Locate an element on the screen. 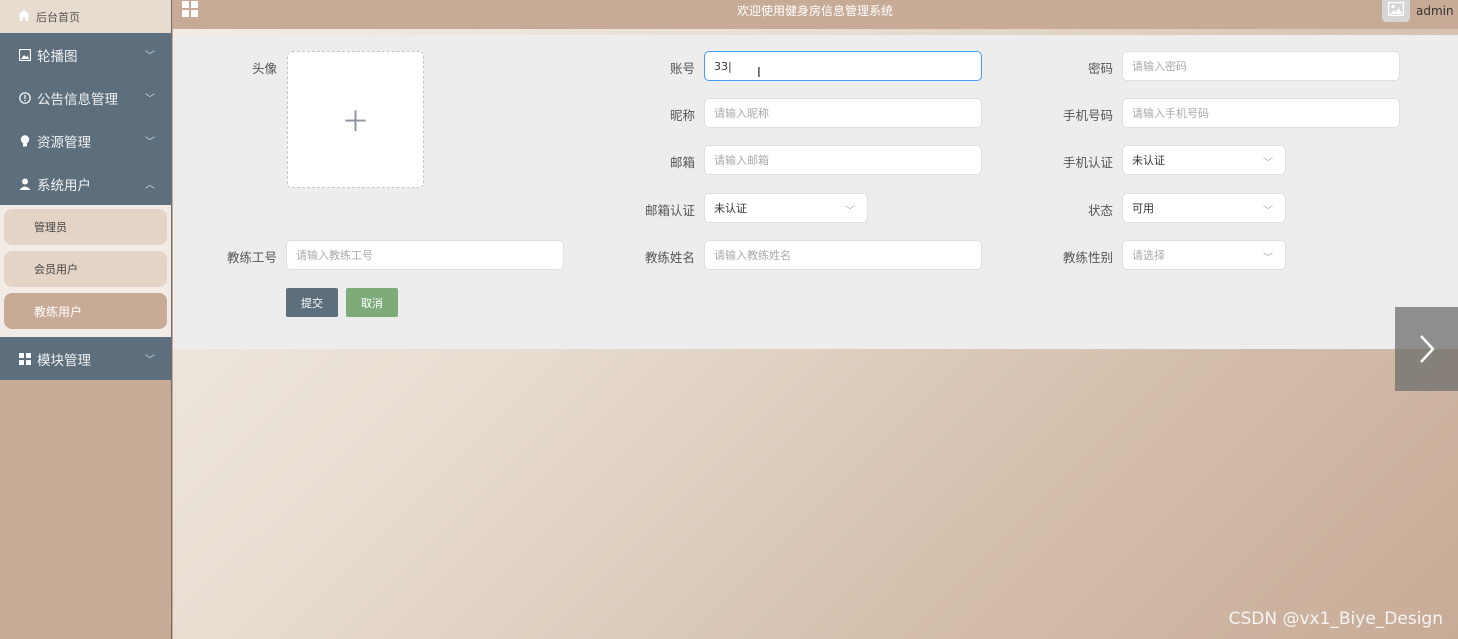  email-verify-label: 邮箱认证 is located at coordinates (669, 210).